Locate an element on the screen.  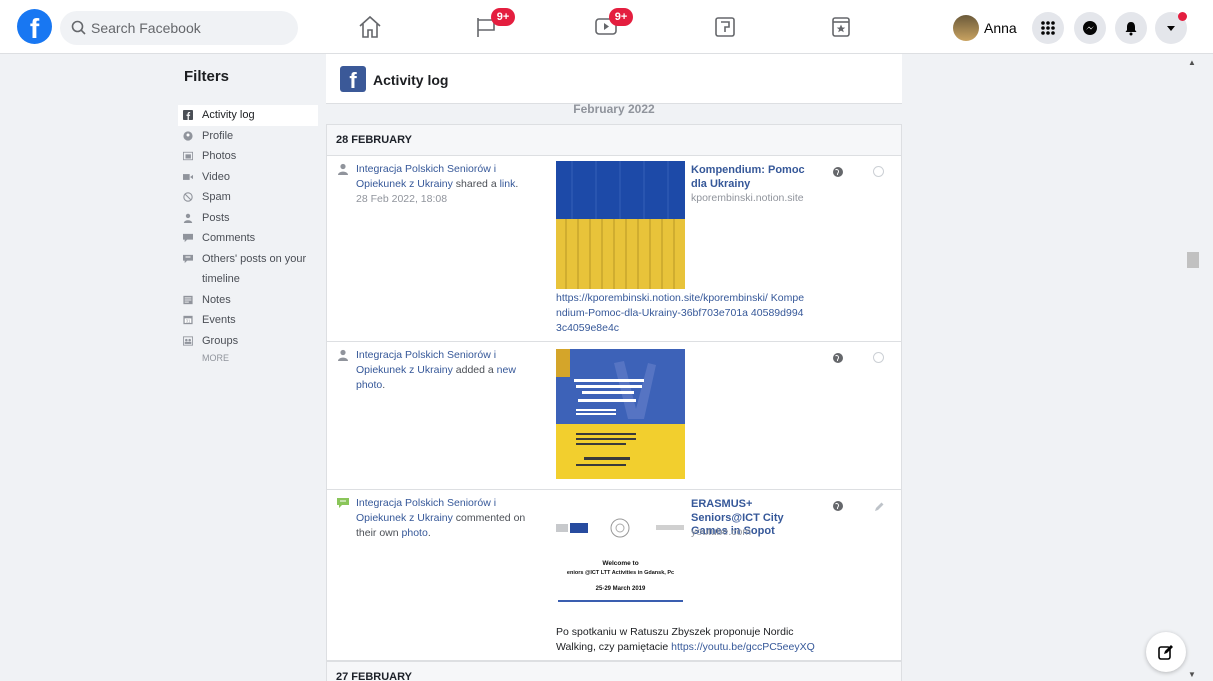
shared-link-thumbnail is located at coordinates (620, 225).